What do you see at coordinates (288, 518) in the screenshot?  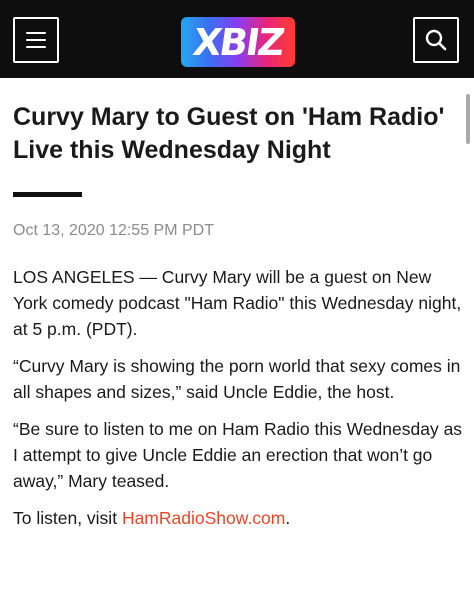 I see `listen-suffix: .` at bounding box center [288, 518].